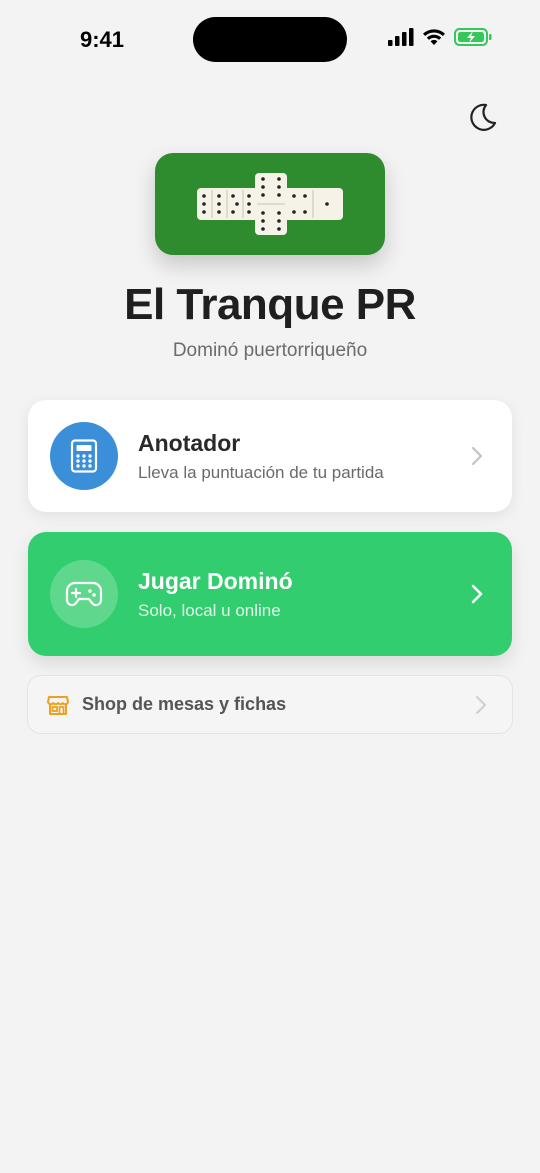 This screenshot has width=540, height=1173. What do you see at coordinates (184, 704) in the screenshot?
I see `shop-label: Shop de mesas y fichas` at bounding box center [184, 704].